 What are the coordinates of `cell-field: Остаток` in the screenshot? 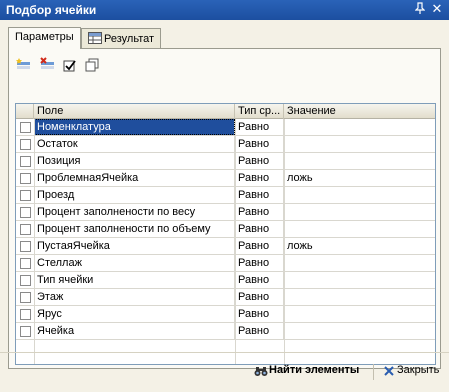 It's located at (134, 144).